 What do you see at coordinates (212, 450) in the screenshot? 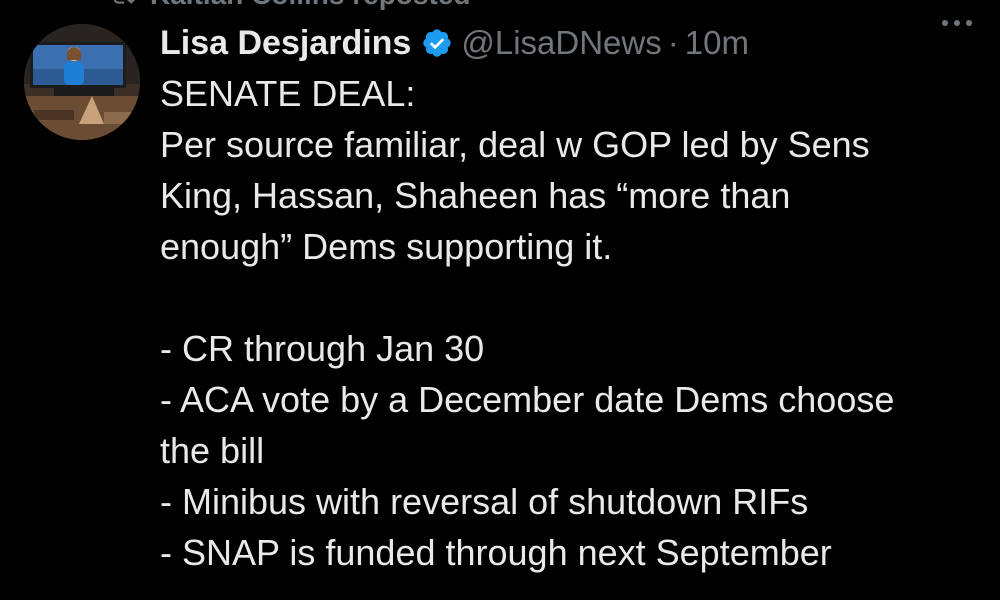
I see `tweet-list-item-continuation: the bill` at bounding box center [212, 450].